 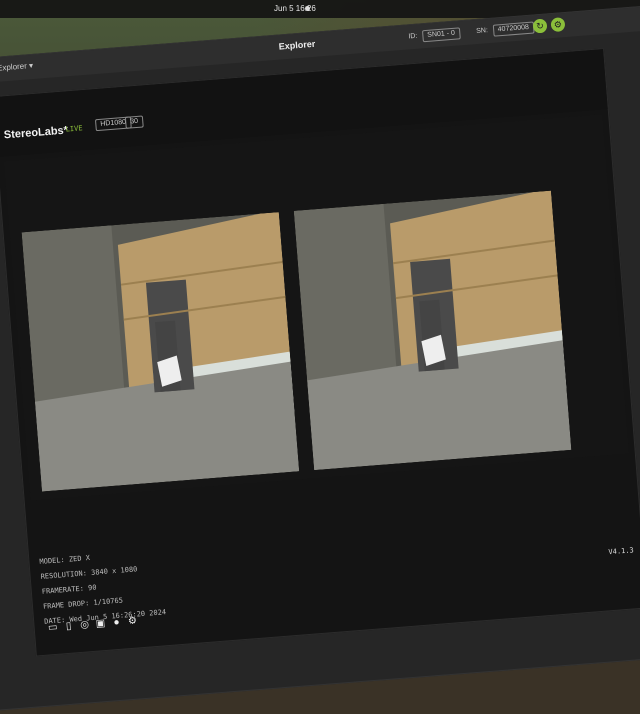 What do you see at coordinates (116, 623) in the screenshot?
I see `record-icon: ●` at bounding box center [116, 623].